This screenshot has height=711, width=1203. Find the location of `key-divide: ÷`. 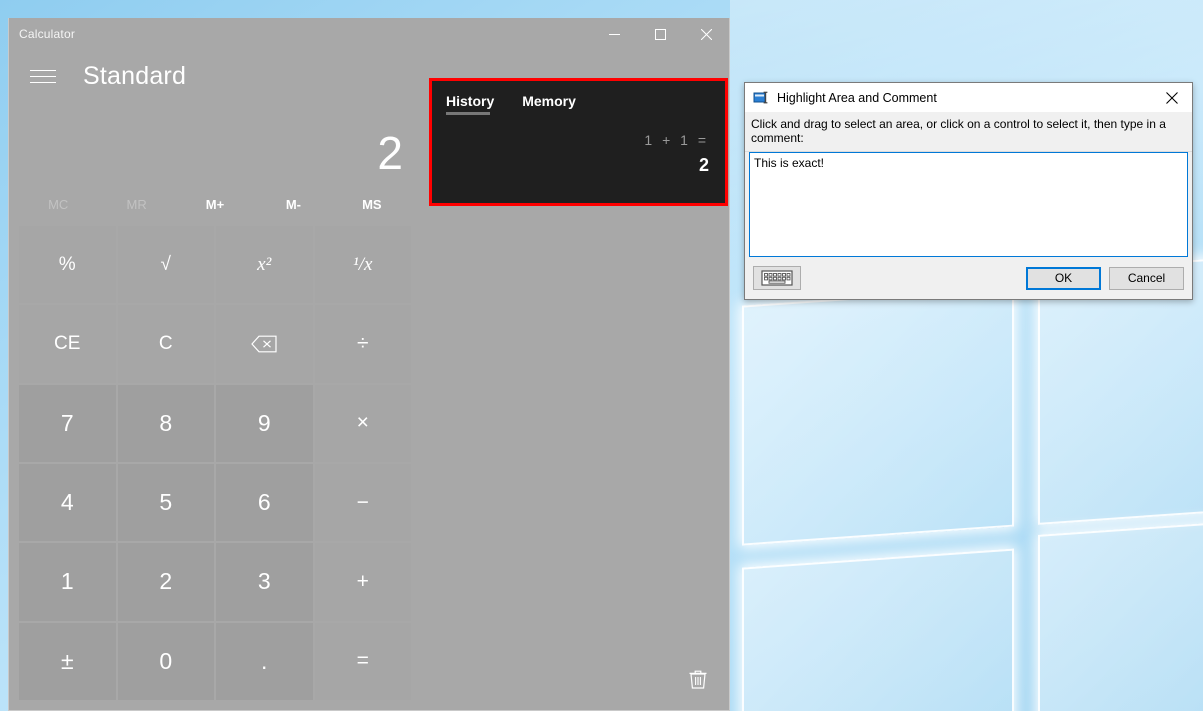

key-divide: ÷ is located at coordinates (362, 344).